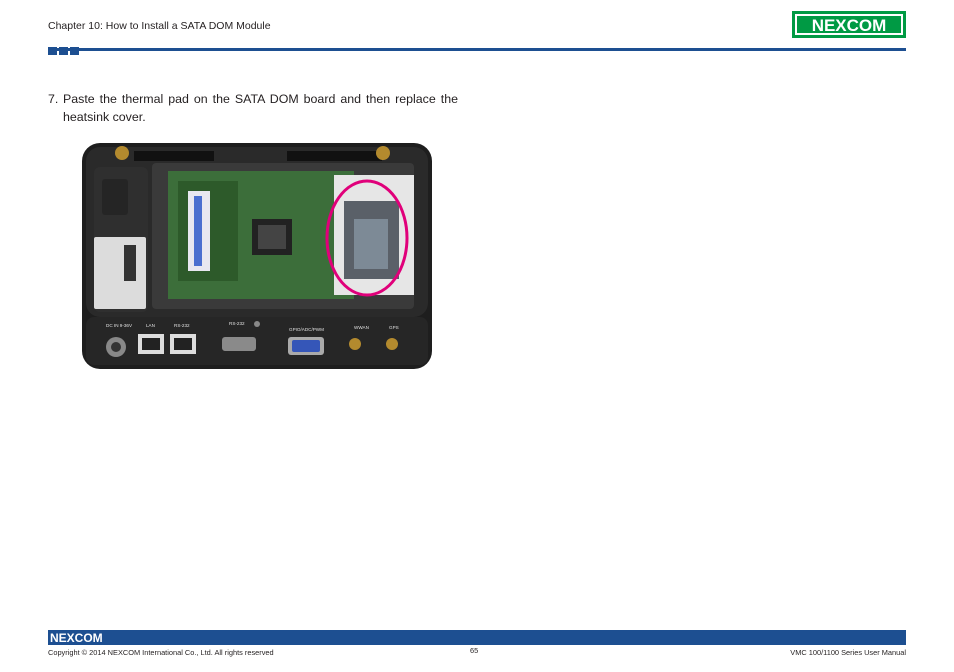 This screenshot has width=954, height=672. I want to click on page-number: 65, so click(474, 650).